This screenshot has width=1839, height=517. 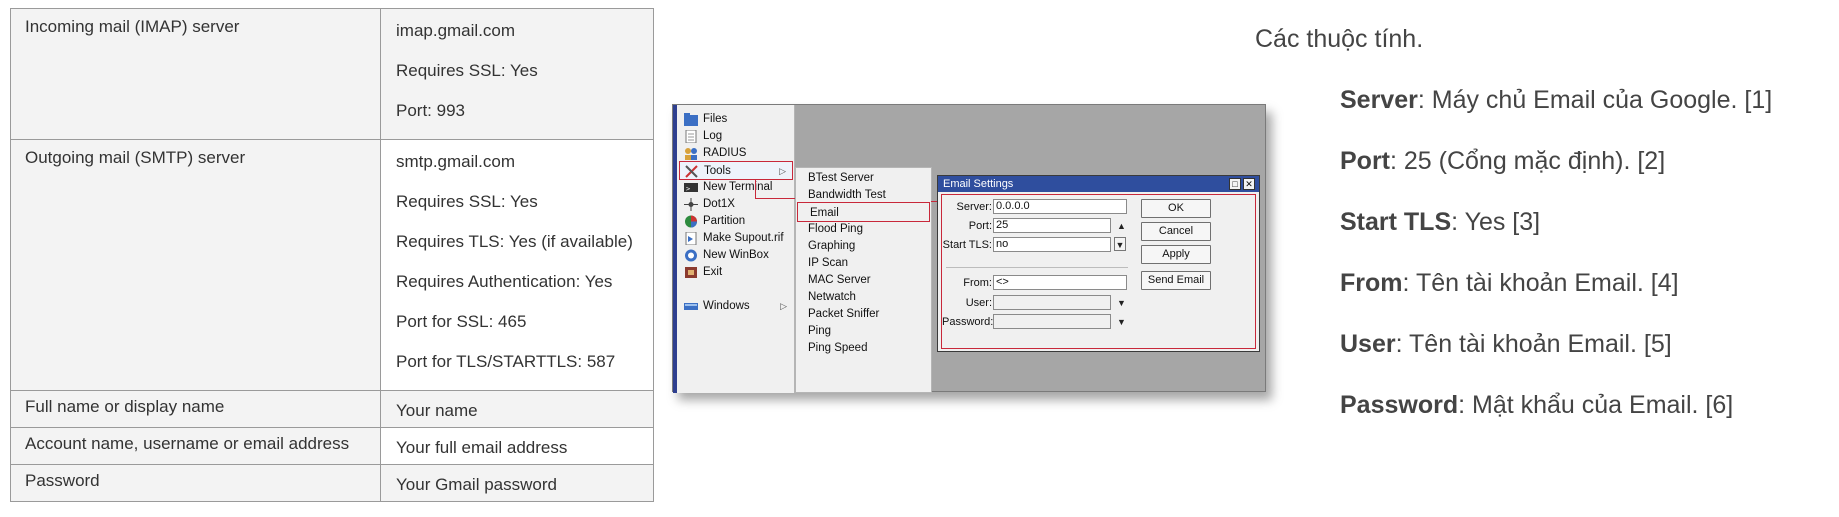 What do you see at coordinates (974, 207) in the screenshot?
I see `server-label: Server:` at bounding box center [974, 207].